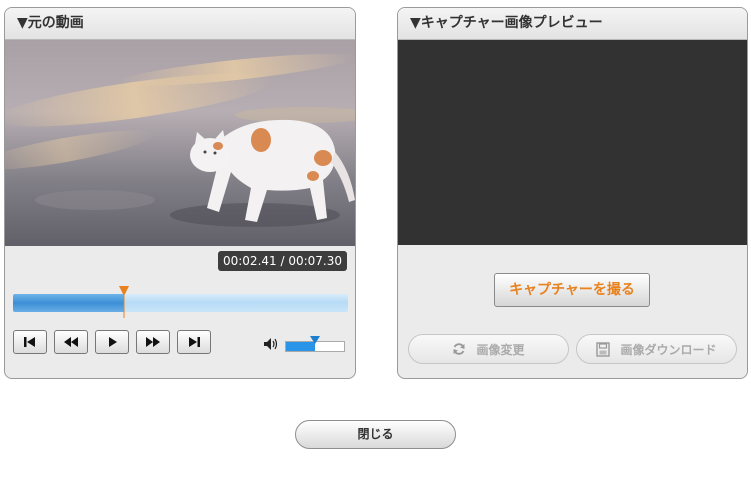 Image resolution: width=751 pixels, height=482 pixels. I want to click on skip-to-start-button, so click(30, 342).